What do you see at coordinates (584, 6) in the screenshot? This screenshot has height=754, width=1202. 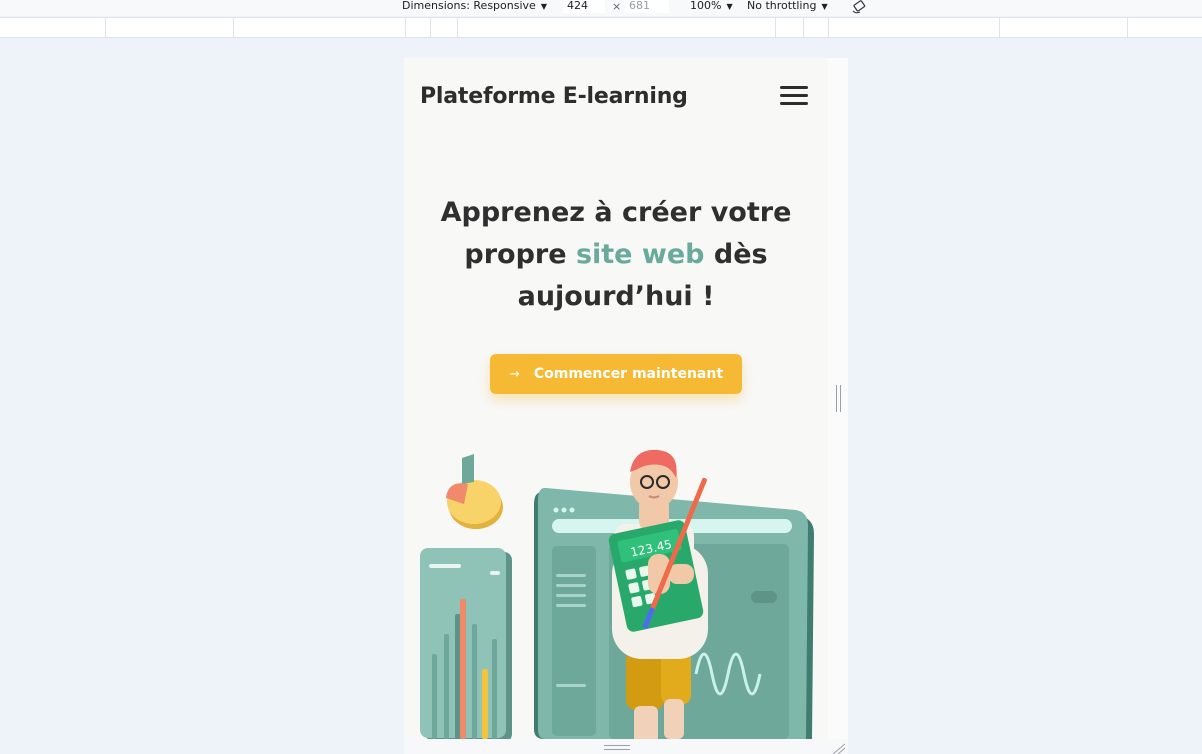 I see `width-input: 424` at bounding box center [584, 6].